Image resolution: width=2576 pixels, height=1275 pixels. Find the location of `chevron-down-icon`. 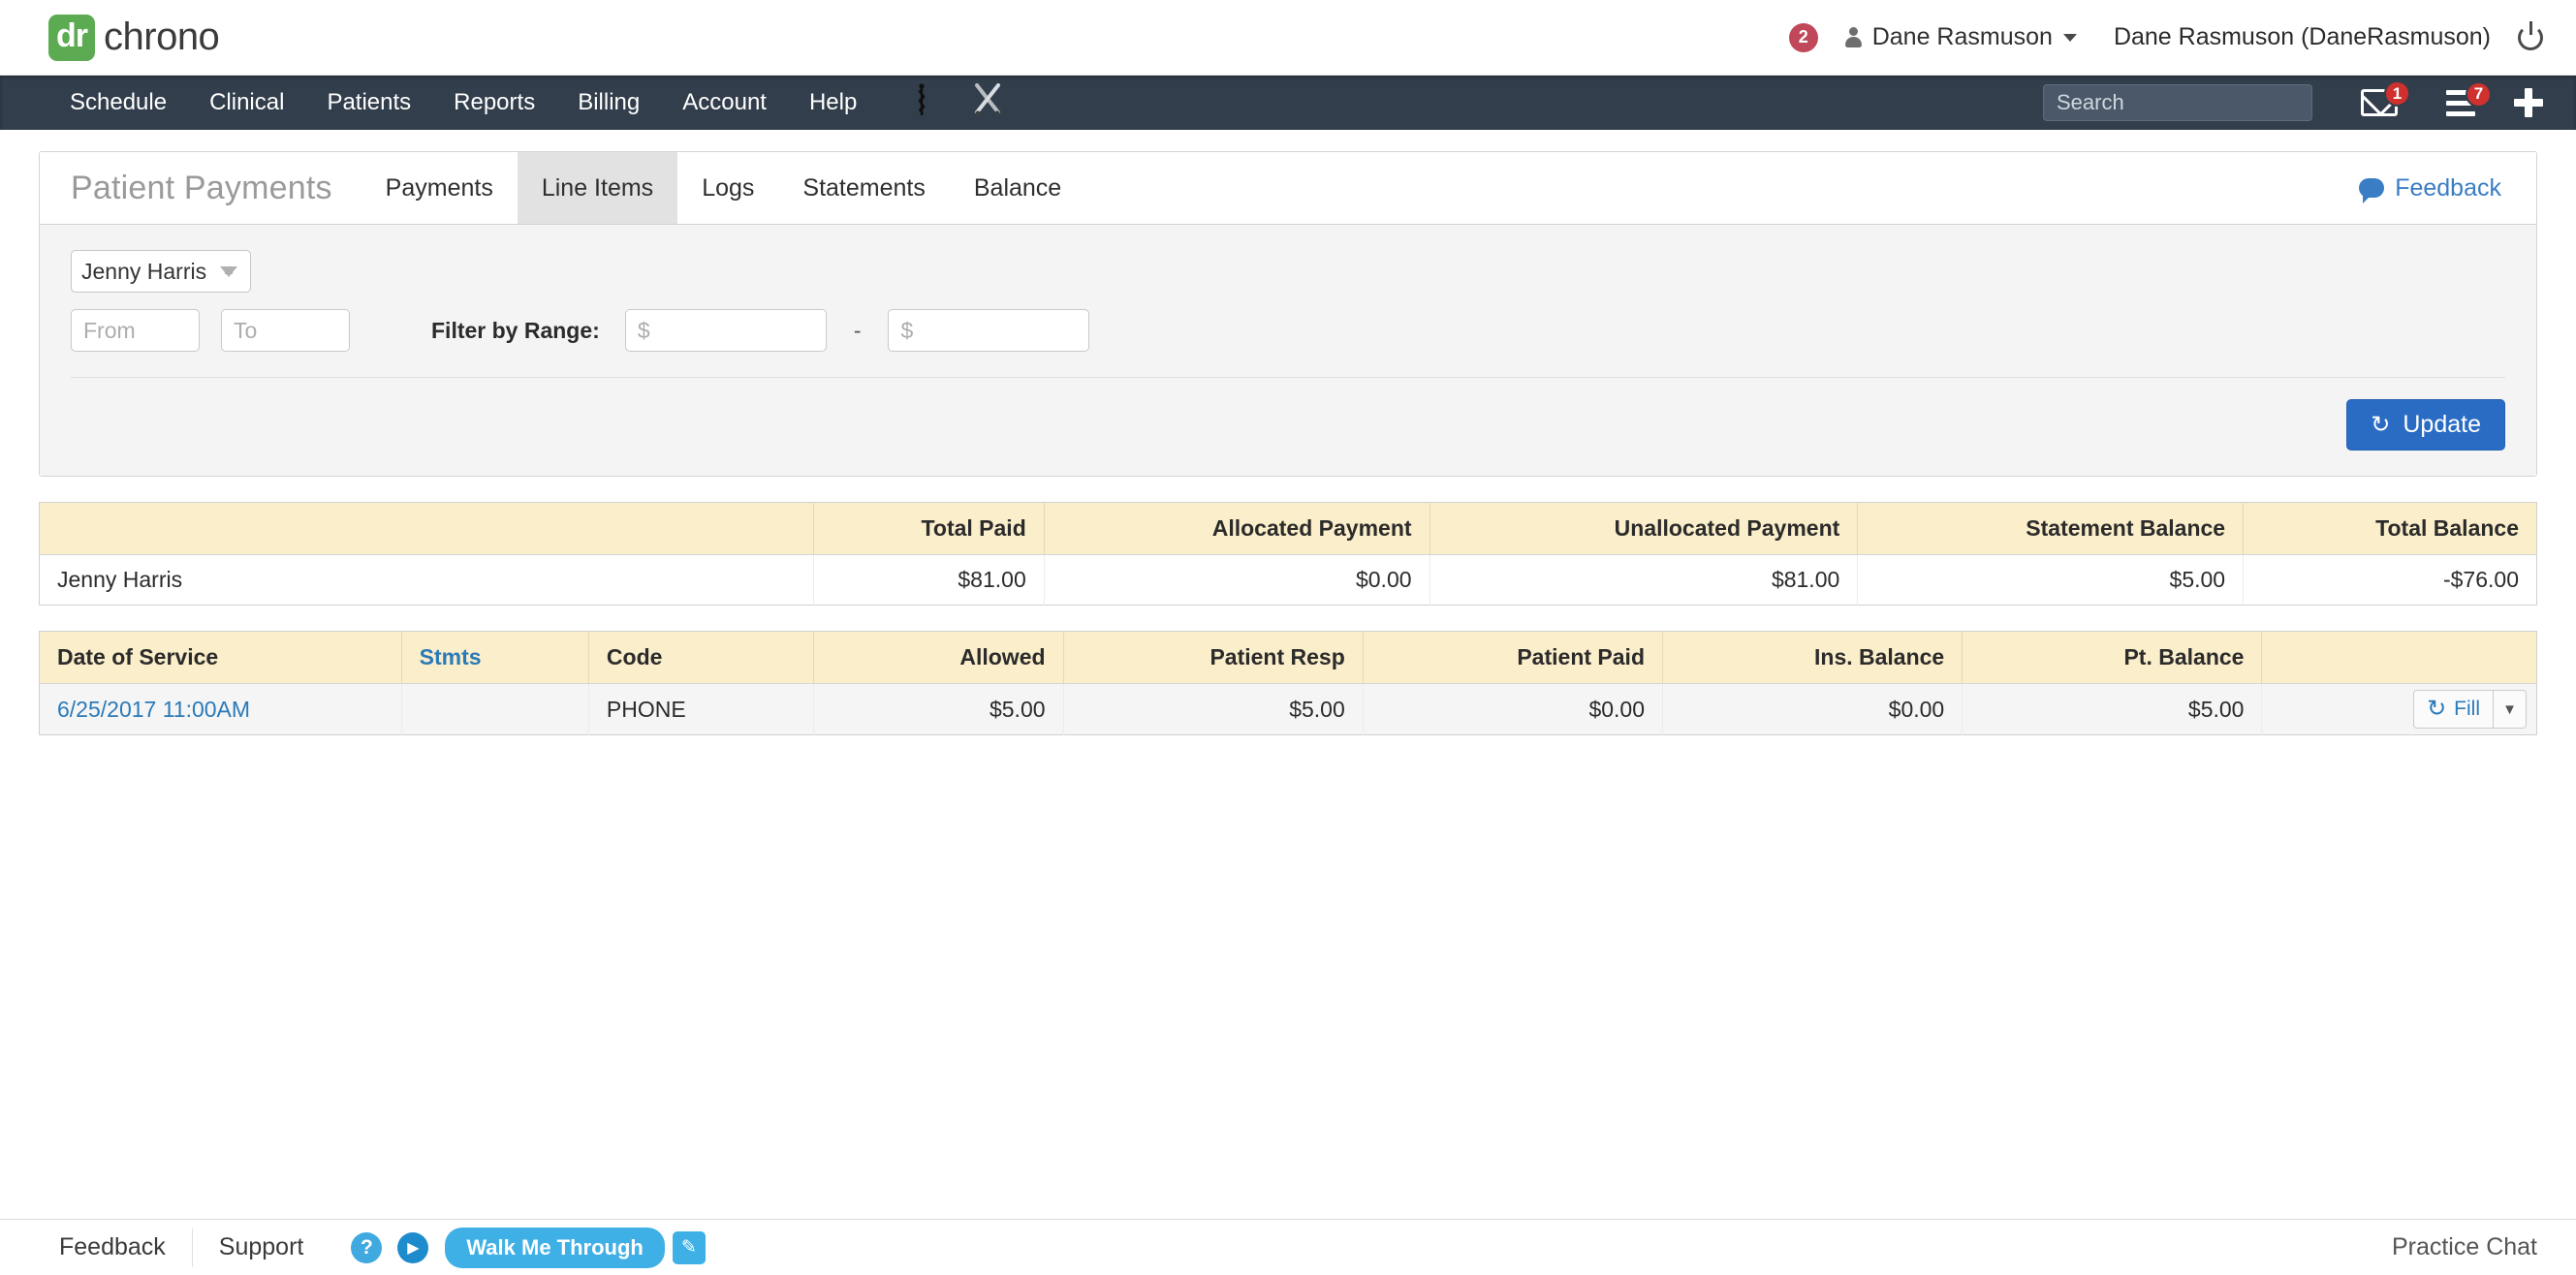

chevron-down-icon is located at coordinates (2069, 38).